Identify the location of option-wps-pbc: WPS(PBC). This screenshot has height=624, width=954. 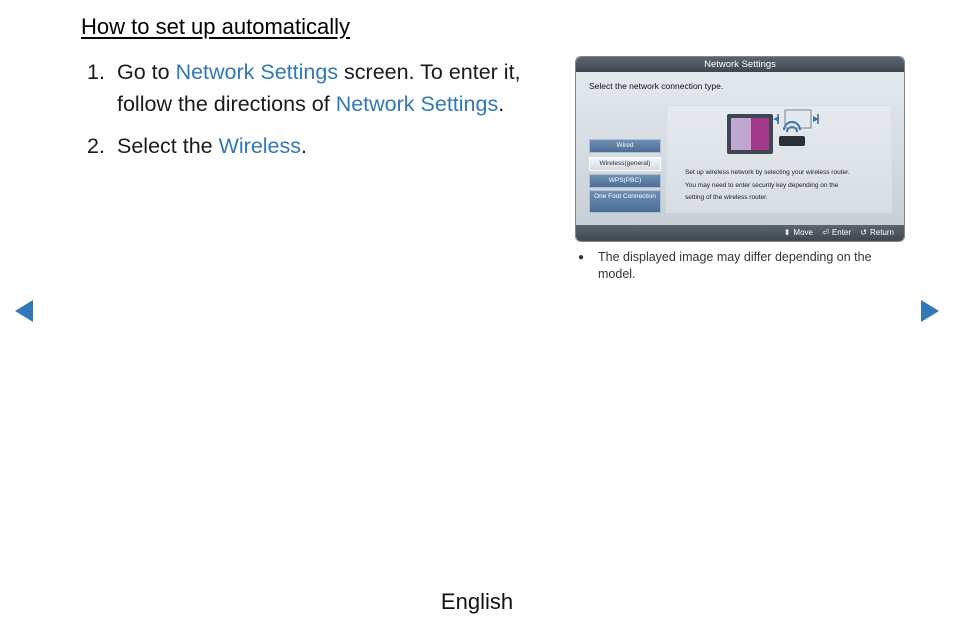
(625, 181).